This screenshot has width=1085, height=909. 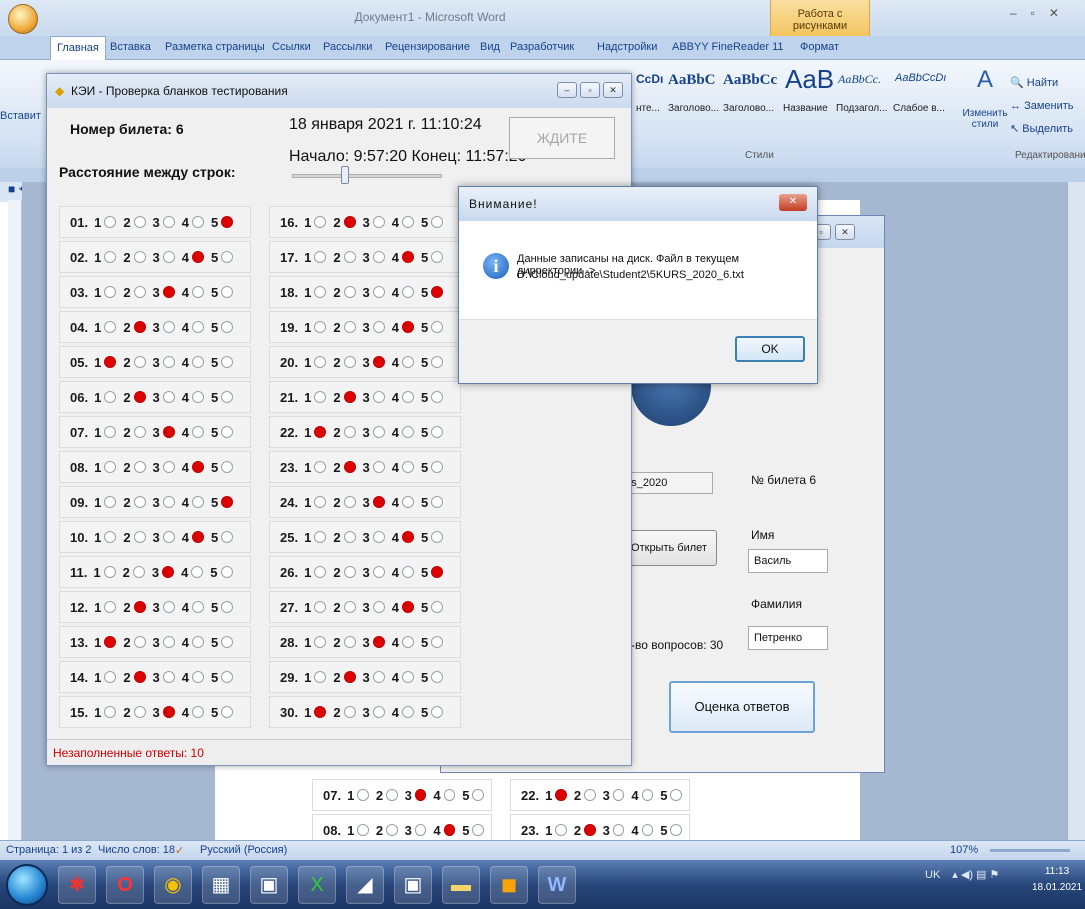 What do you see at coordinates (669, 548) in the screenshot?
I see `open-ticket-button: Открыть билет` at bounding box center [669, 548].